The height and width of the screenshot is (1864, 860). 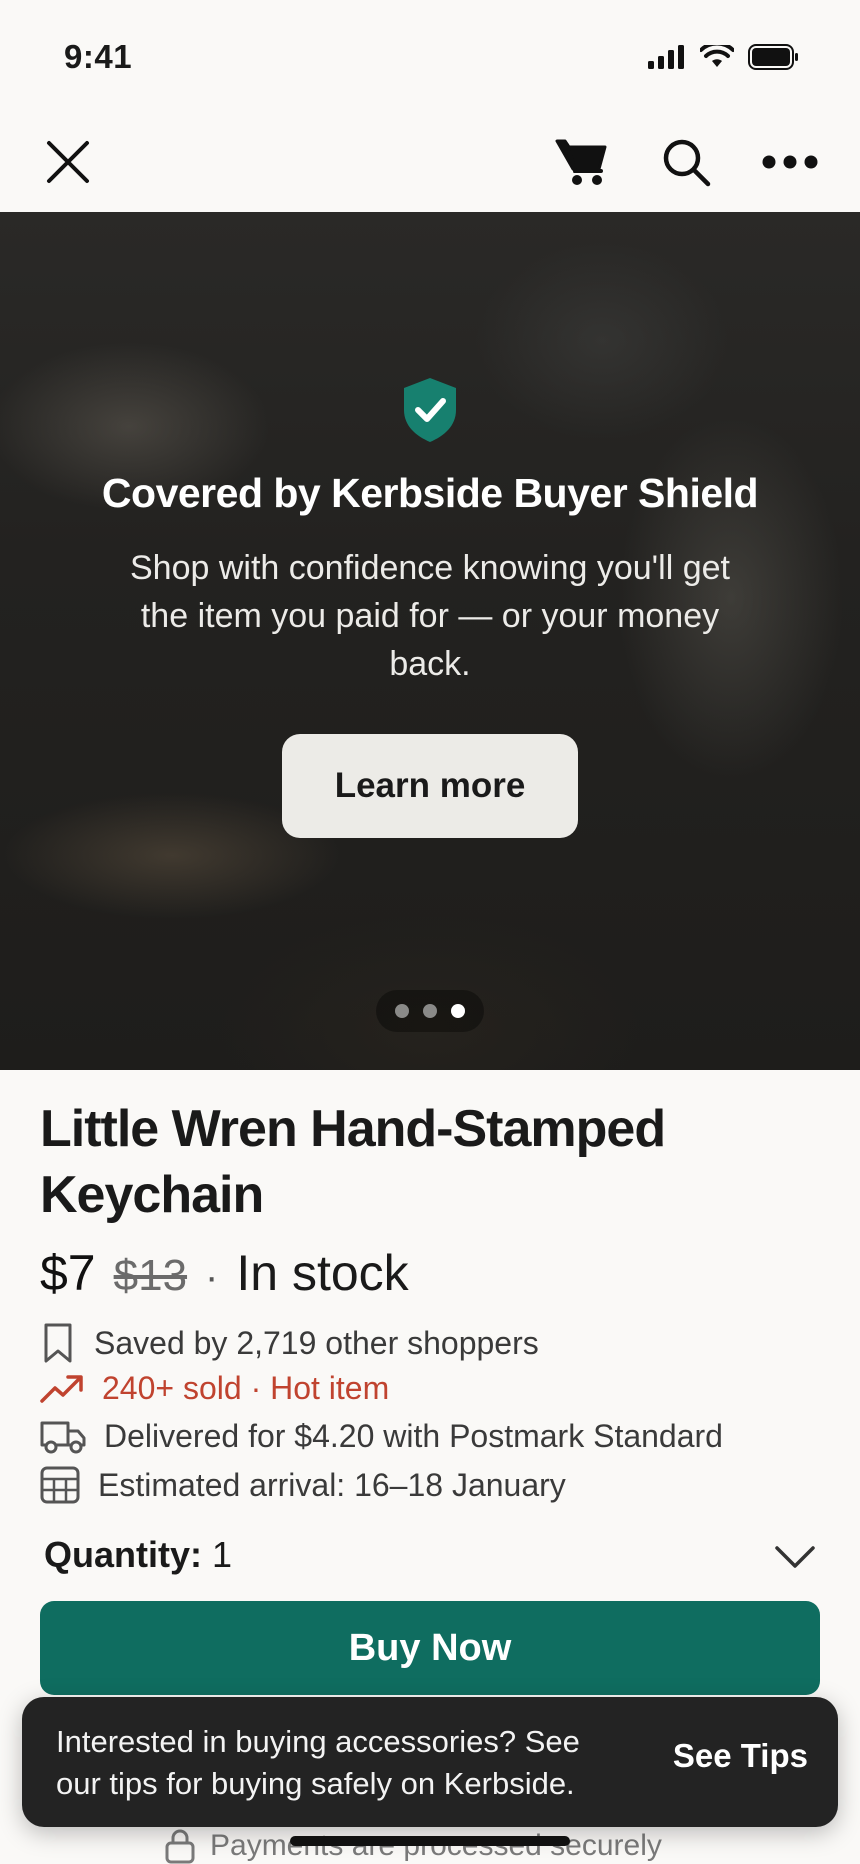 What do you see at coordinates (246, 1388) in the screenshot?
I see `sold-count-text: 240+ sold · Hot item` at bounding box center [246, 1388].